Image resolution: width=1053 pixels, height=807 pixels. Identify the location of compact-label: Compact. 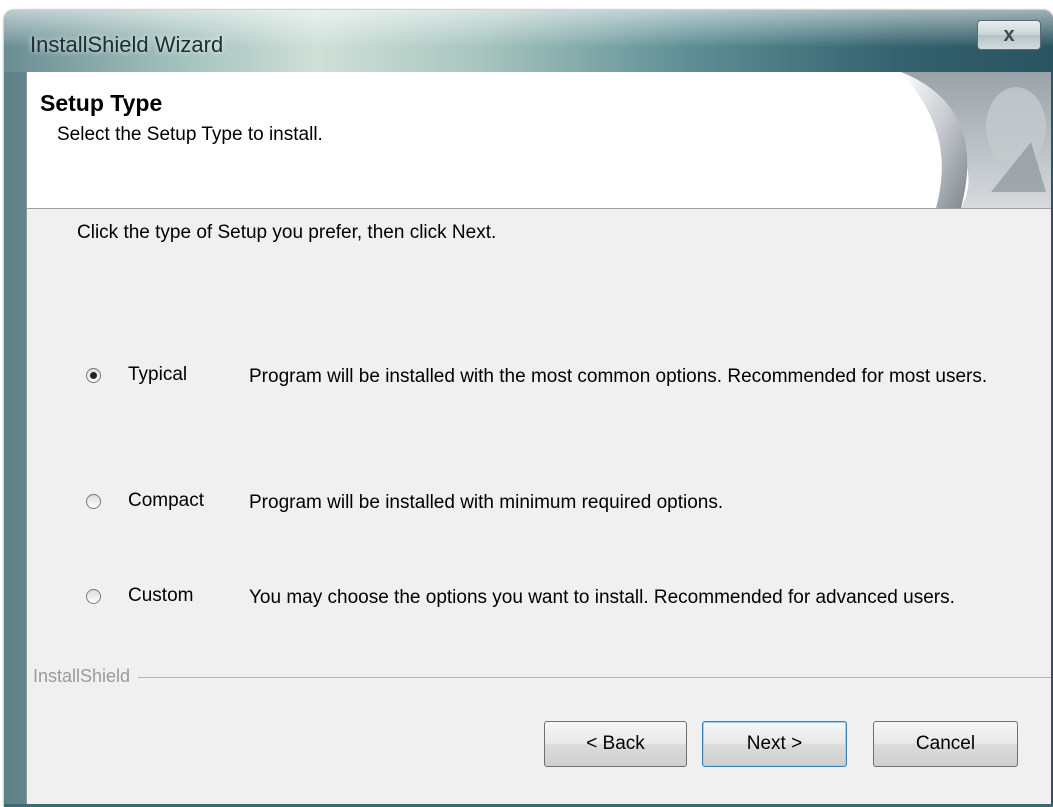
(166, 501).